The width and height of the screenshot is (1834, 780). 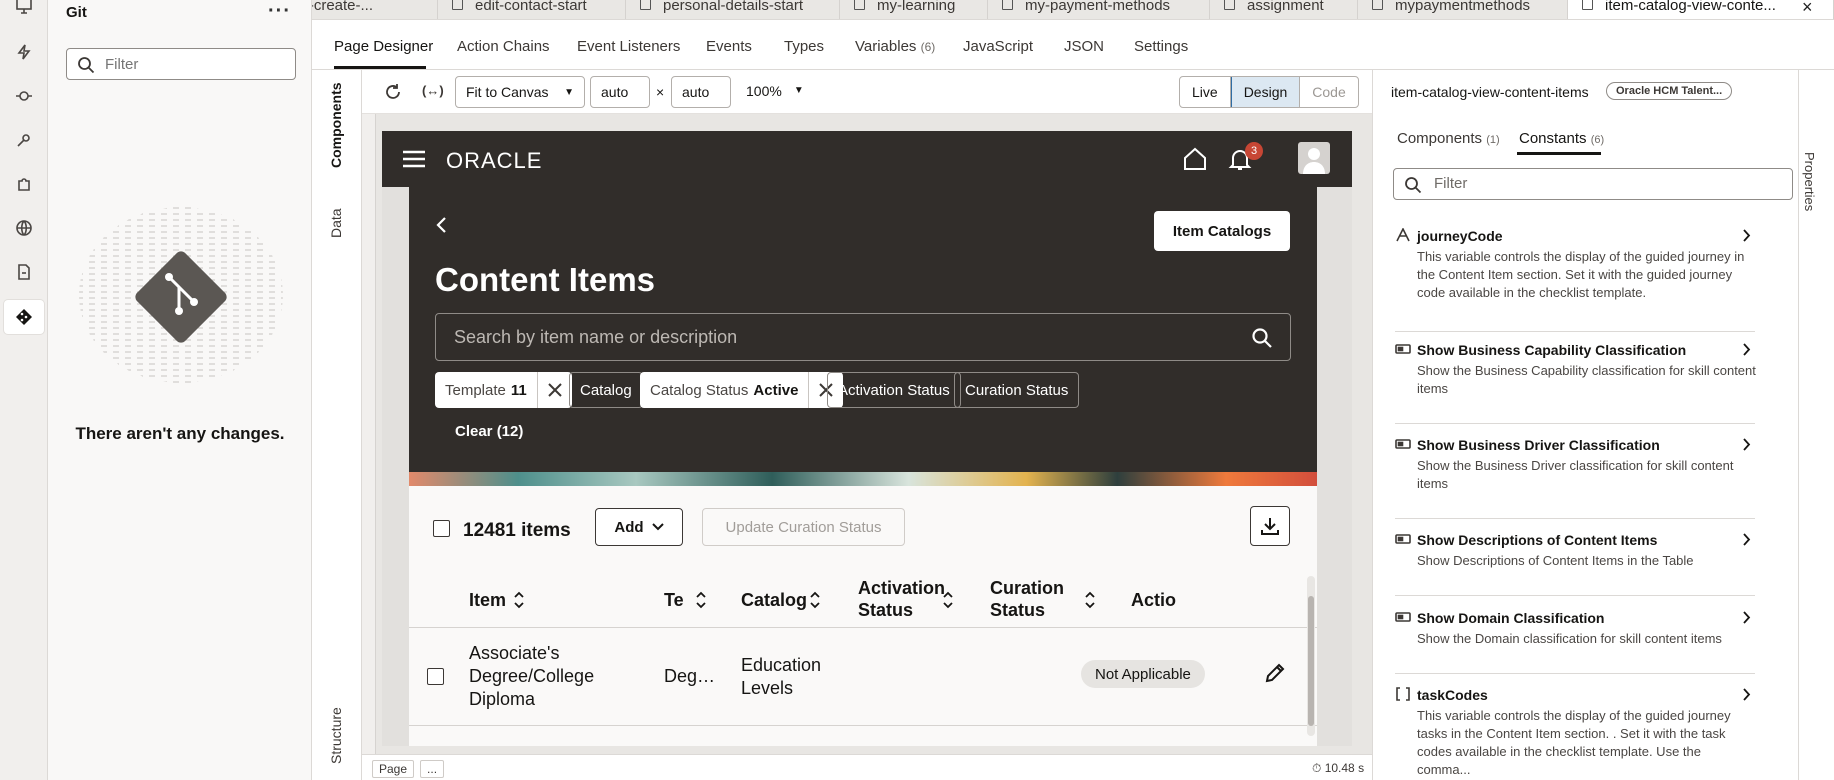 I want to click on tab-event-listeners: Event Listeners, so click(x=628, y=46).